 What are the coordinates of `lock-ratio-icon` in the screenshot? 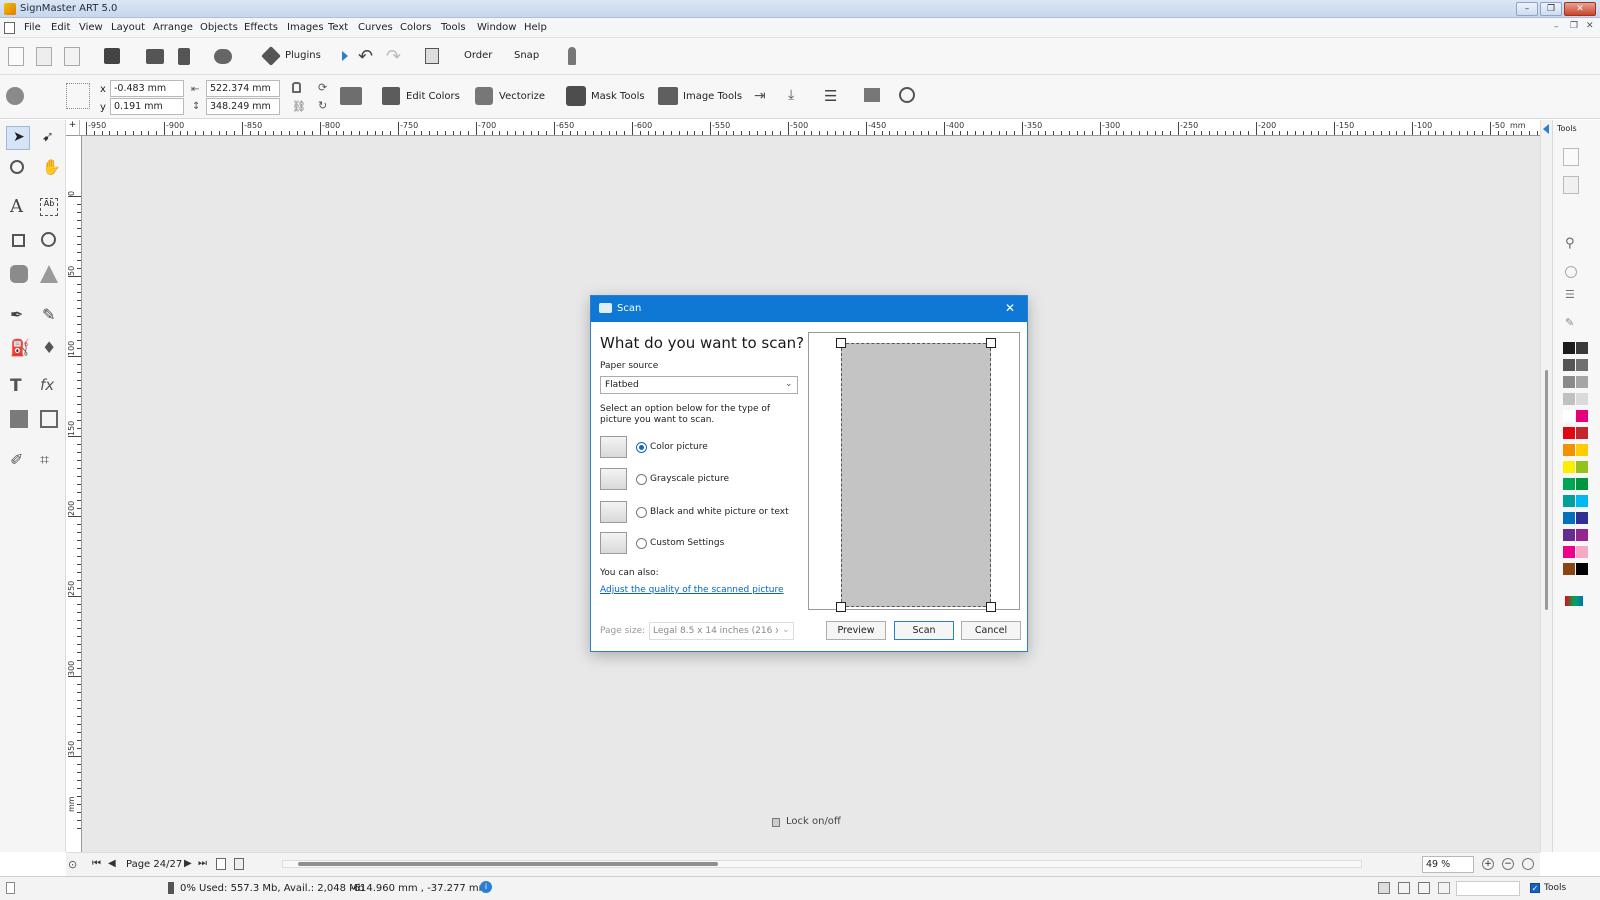 It's located at (296, 87).